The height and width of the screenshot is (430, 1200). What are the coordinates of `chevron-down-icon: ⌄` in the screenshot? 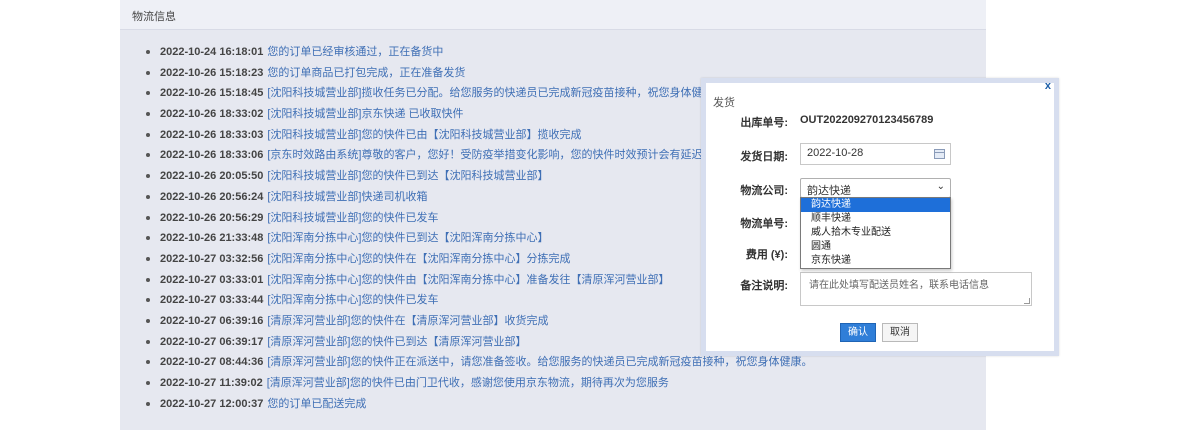 It's located at (941, 186).